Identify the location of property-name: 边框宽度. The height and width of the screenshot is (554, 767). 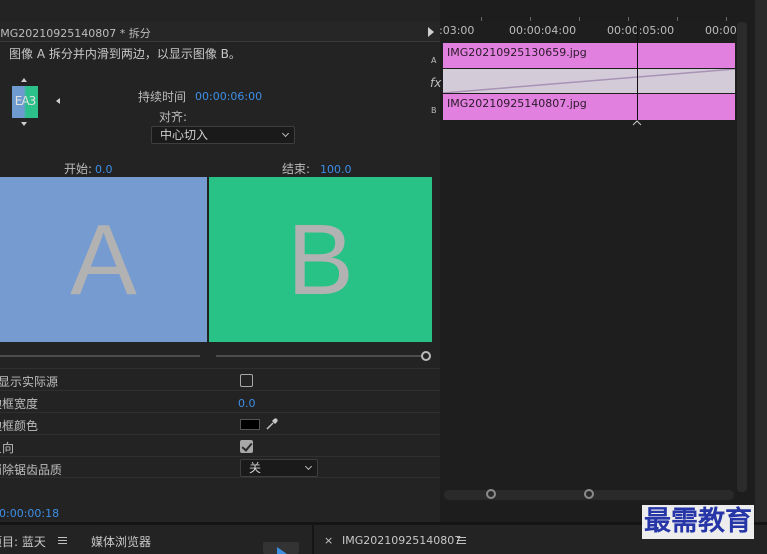
(19, 404).